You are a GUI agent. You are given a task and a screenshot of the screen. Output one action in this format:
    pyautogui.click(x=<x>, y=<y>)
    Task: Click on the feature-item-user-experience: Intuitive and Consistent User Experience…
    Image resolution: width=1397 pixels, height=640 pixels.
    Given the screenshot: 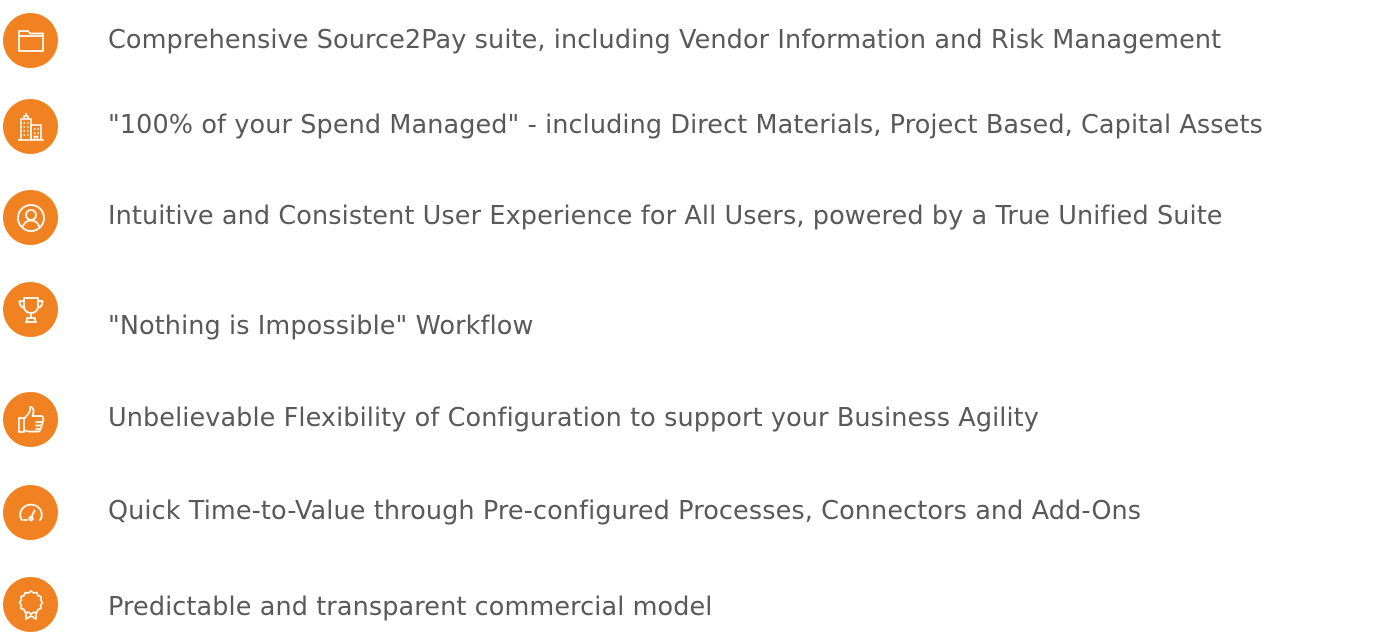 What is the action you would take?
    pyautogui.click(x=698, y=222)
    